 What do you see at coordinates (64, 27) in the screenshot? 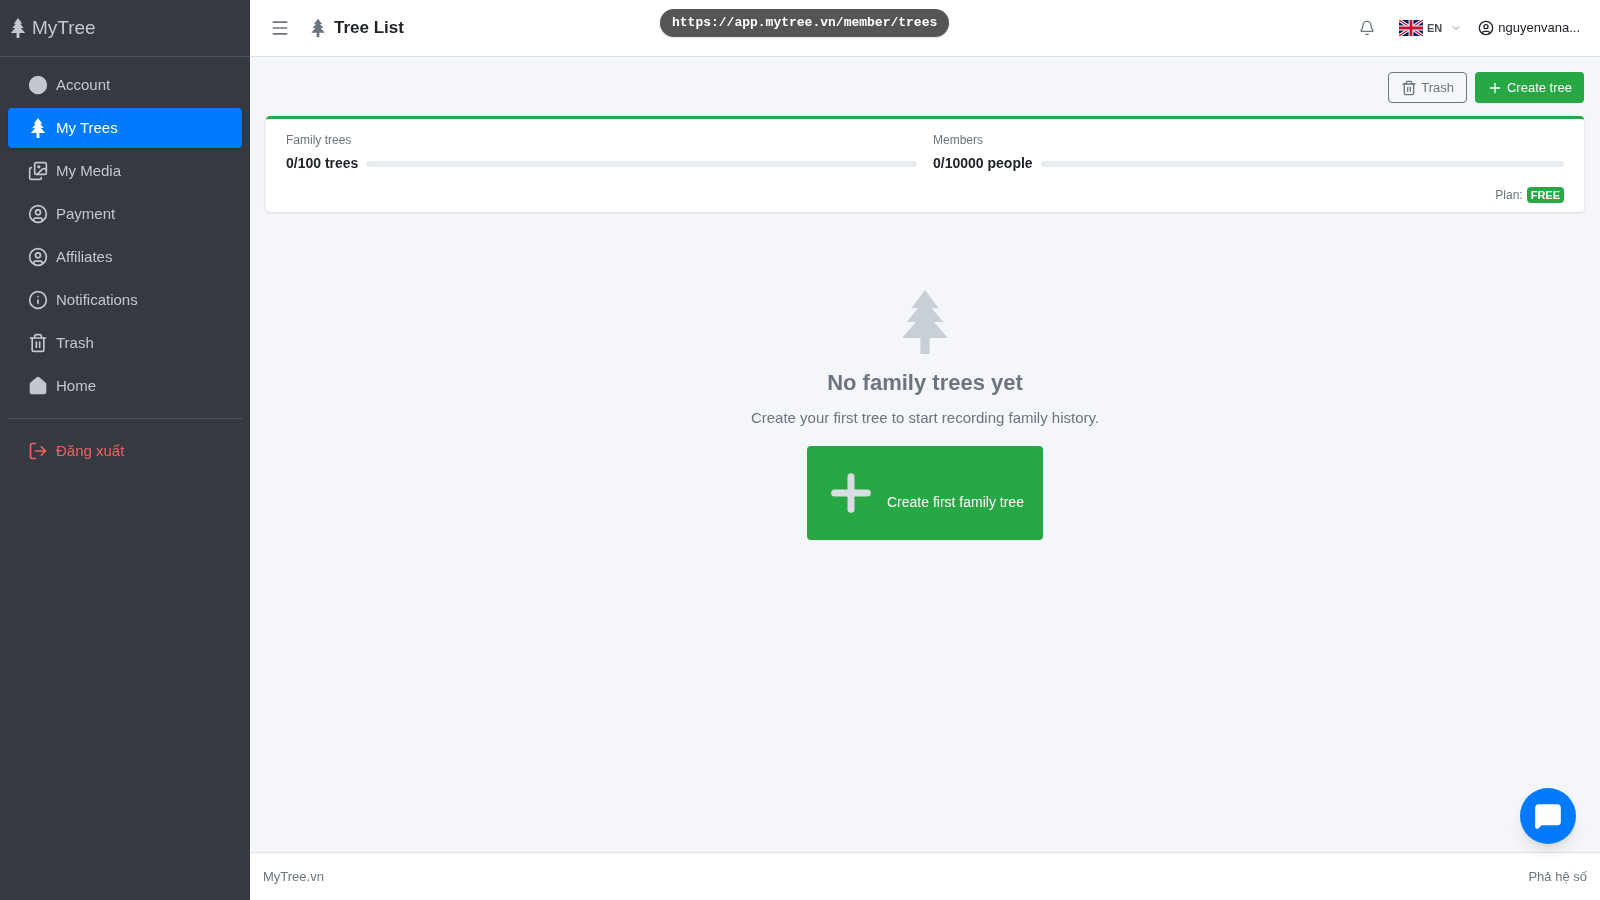
I see `brand-name: MyTree` at bounding box center [64, 27].